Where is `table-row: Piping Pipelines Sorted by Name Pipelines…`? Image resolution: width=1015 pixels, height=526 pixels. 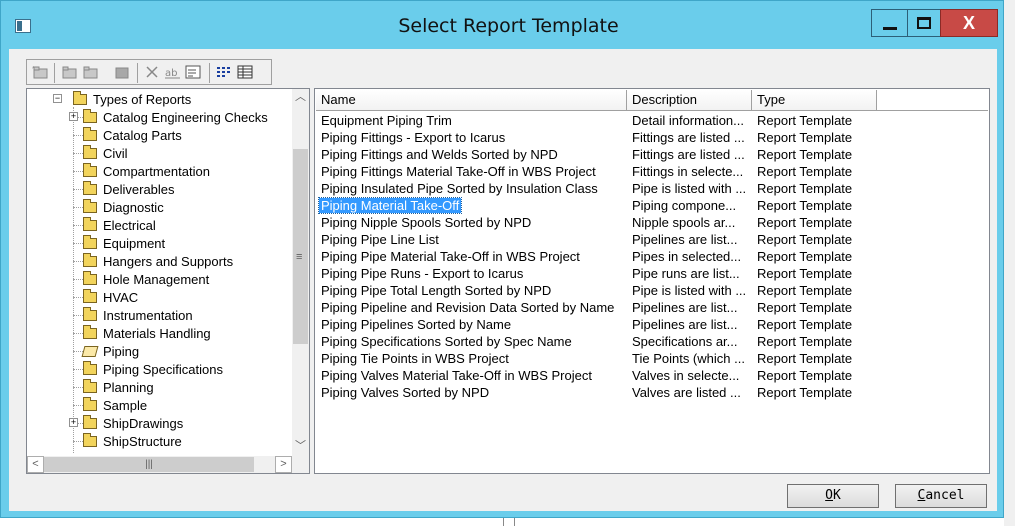
table-row: Piping Pipelines Sorted by Name Pipelines… is located at coordinates (652, 324).